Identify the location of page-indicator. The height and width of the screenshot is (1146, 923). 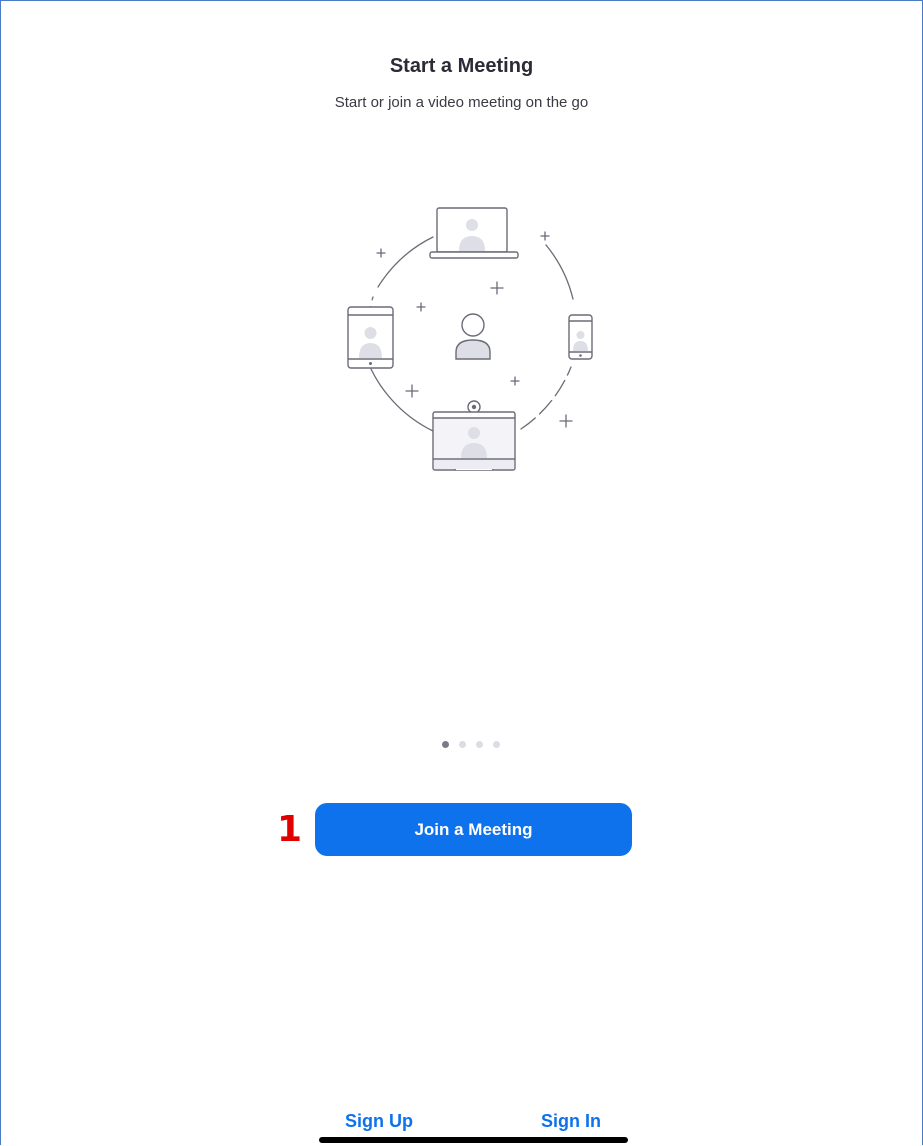
(471, 744).